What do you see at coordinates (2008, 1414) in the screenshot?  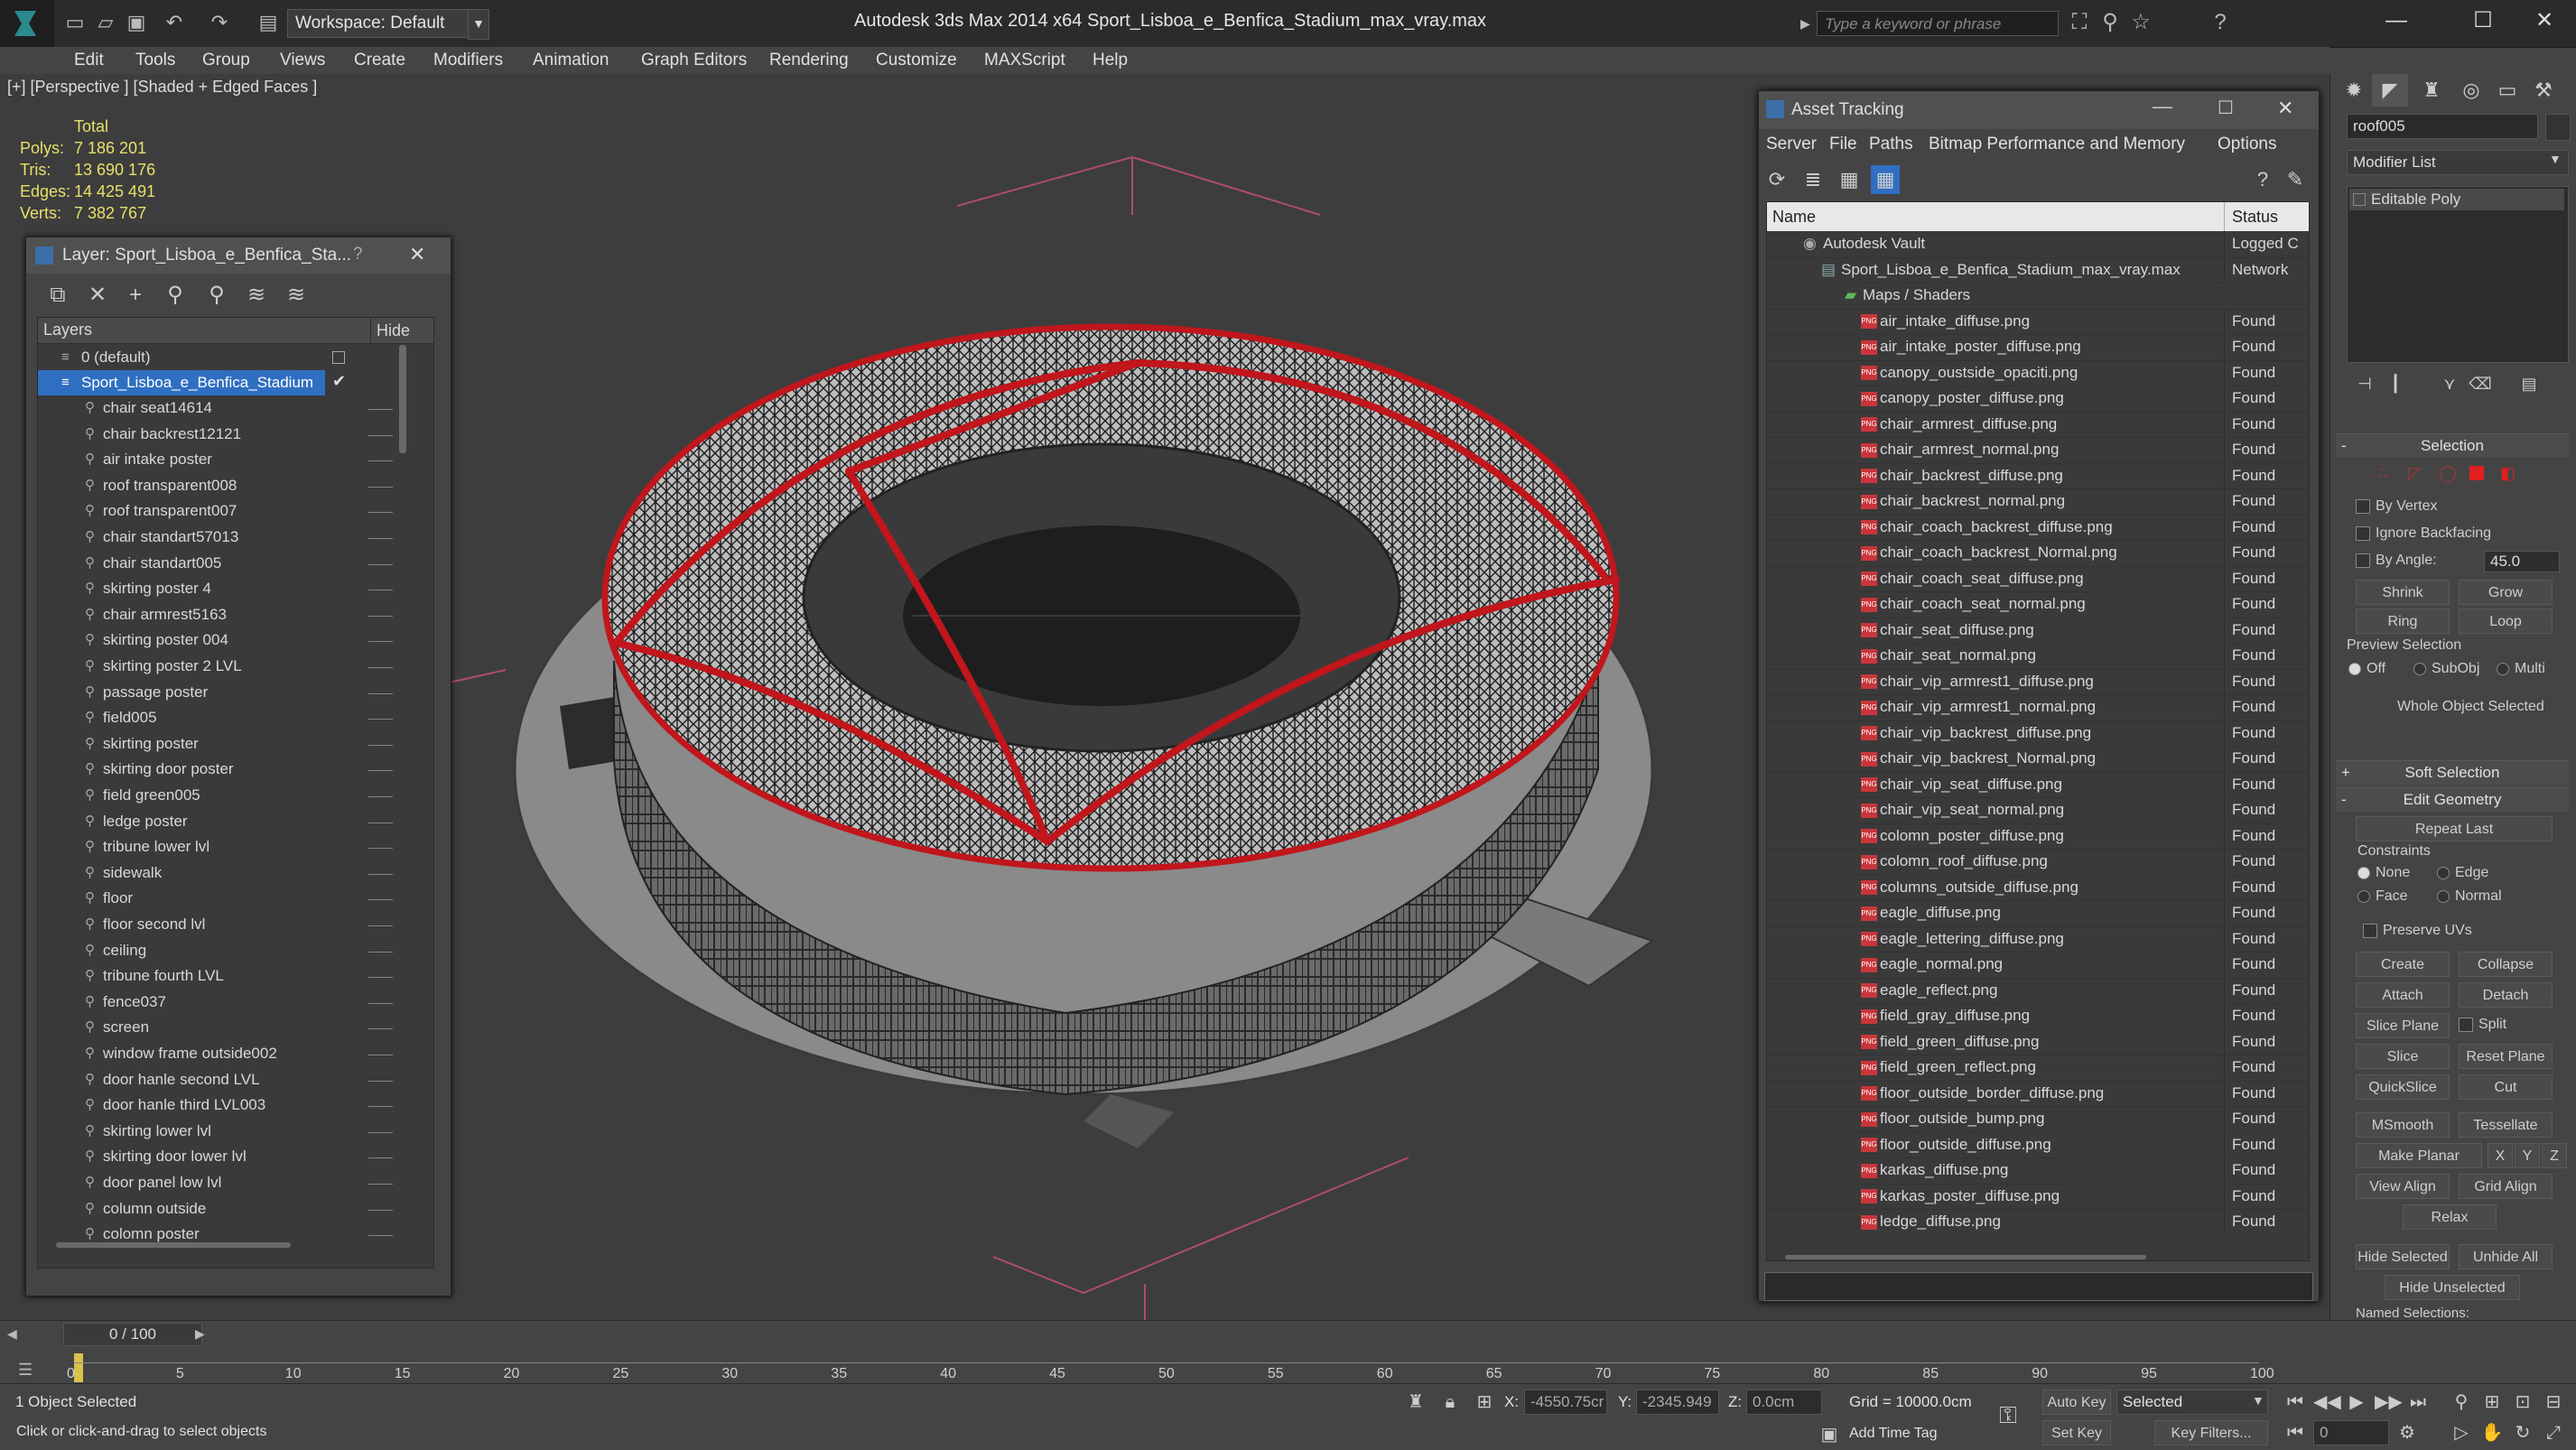 I see `set-key-mode-icon: ⚿` at bounding box center [2008, 1414].